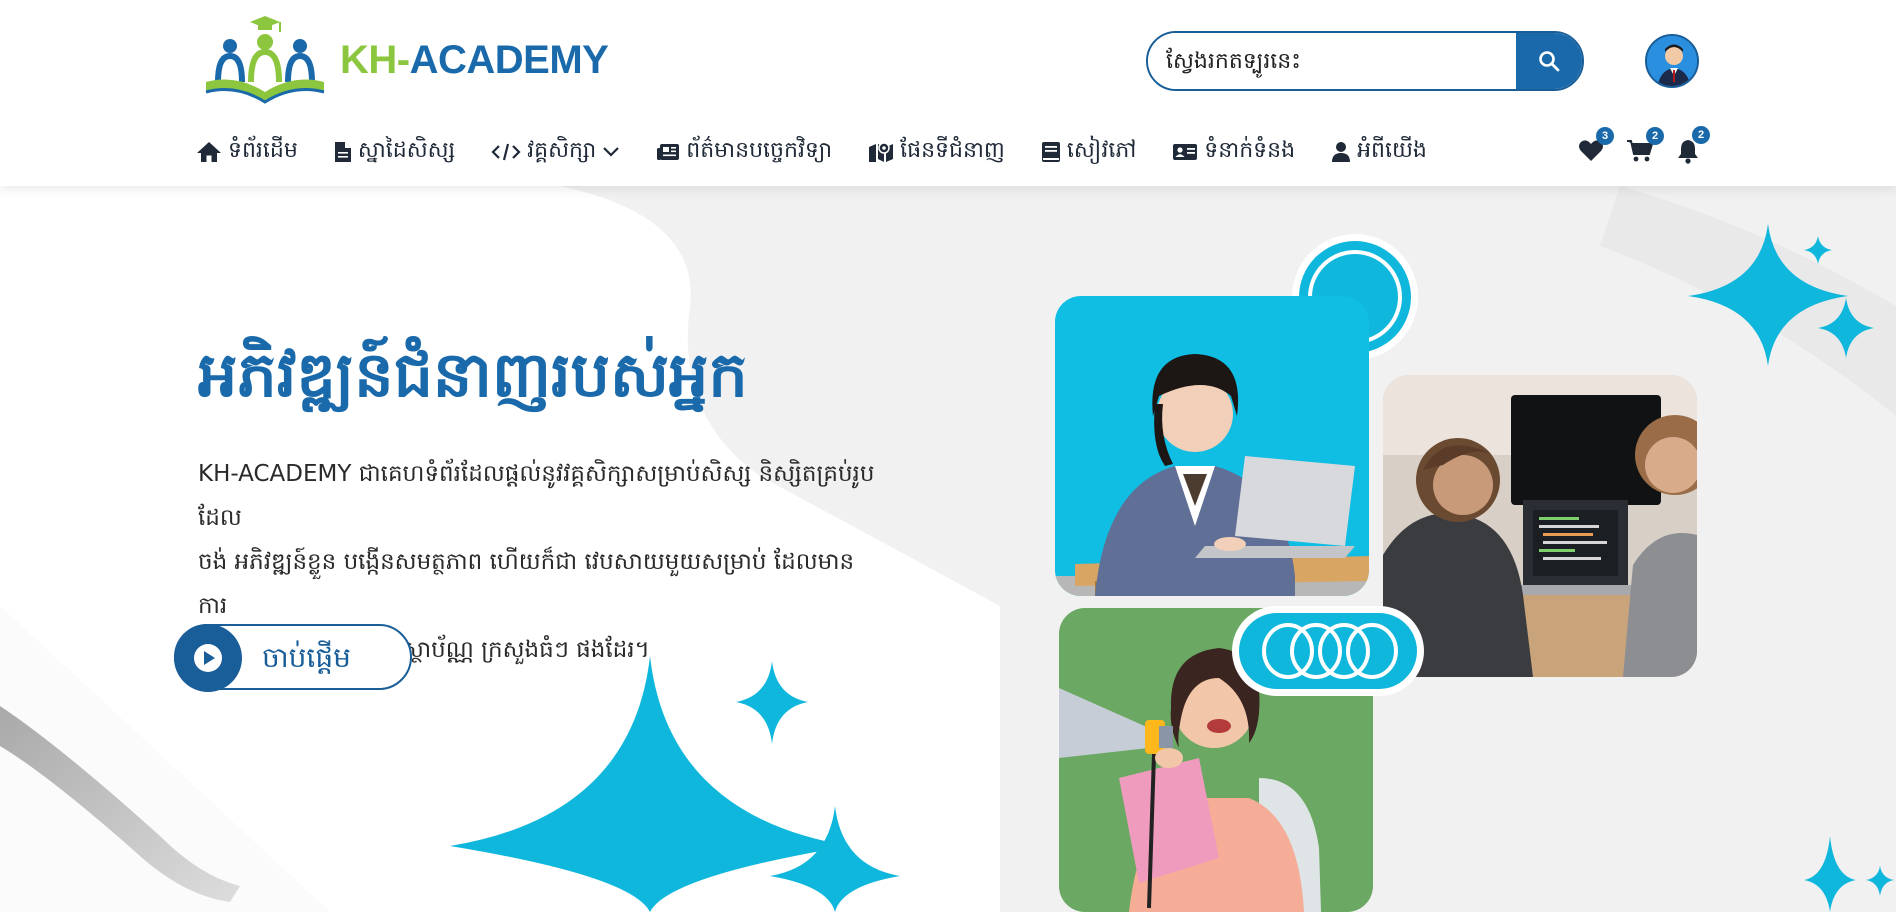  What do you see at coordinates (209, 152) in the screenshot?
I see `home-icon` at bounding box center [209, 152].